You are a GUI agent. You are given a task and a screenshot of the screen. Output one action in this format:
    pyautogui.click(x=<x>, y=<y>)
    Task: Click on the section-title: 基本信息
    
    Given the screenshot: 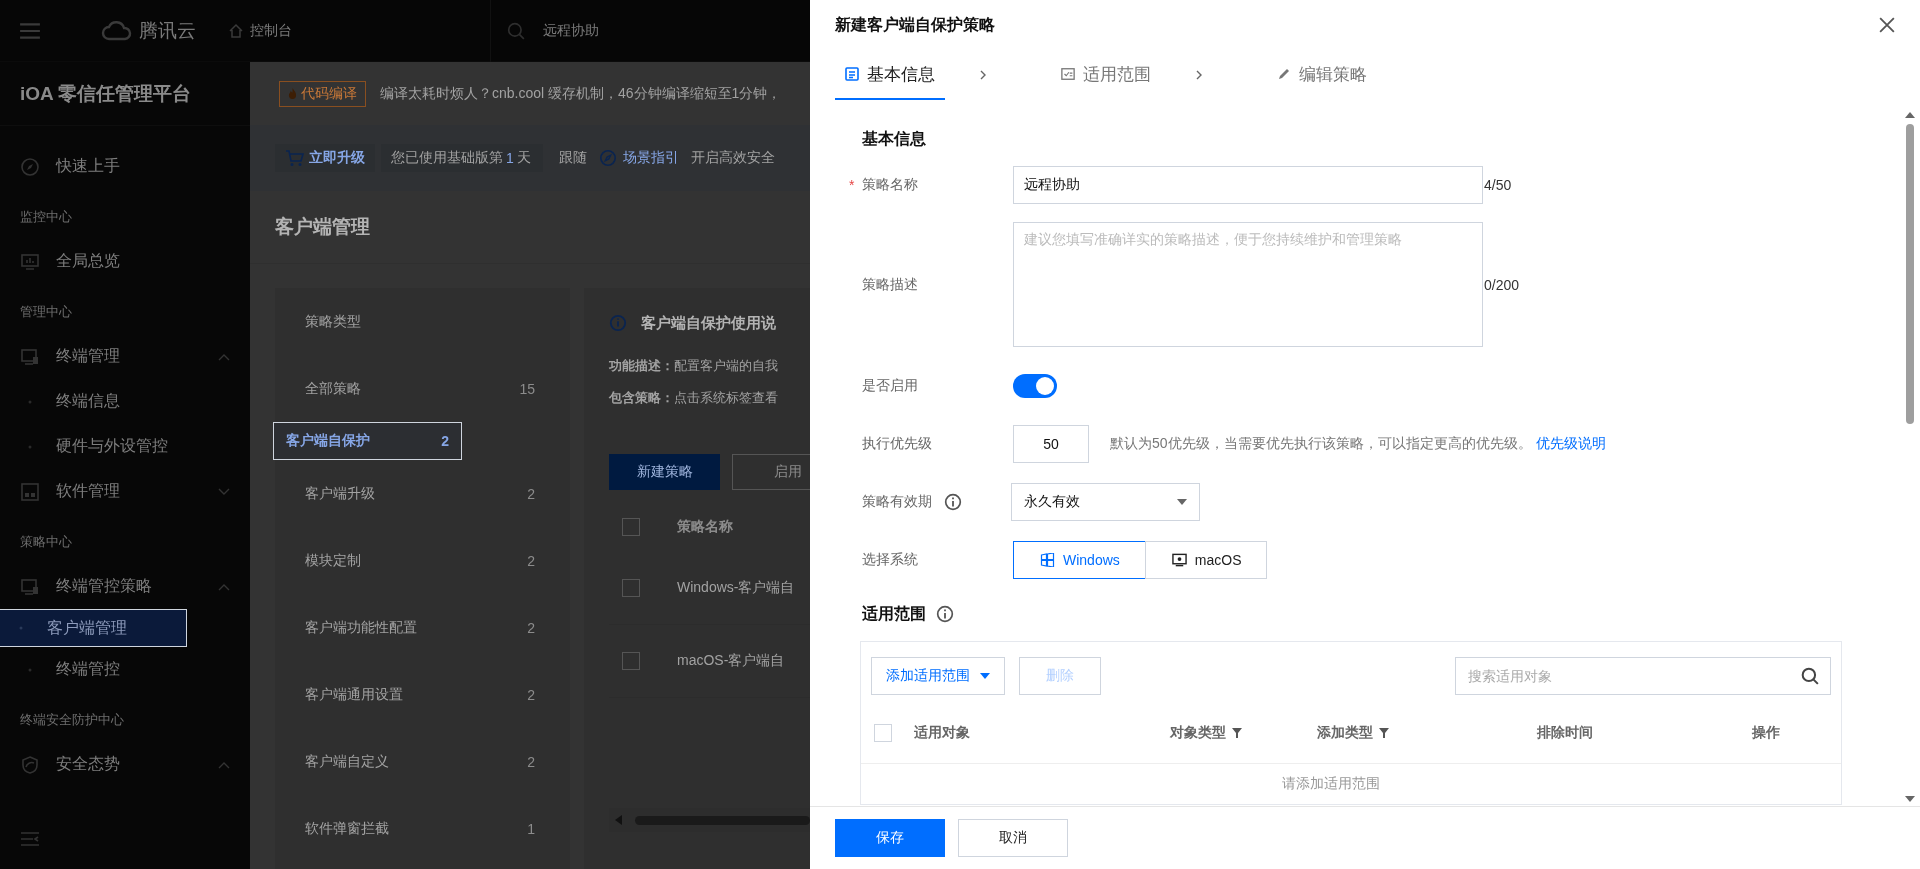 What is the action you would take?
    pyautogui.click(x=894, y=138)
    